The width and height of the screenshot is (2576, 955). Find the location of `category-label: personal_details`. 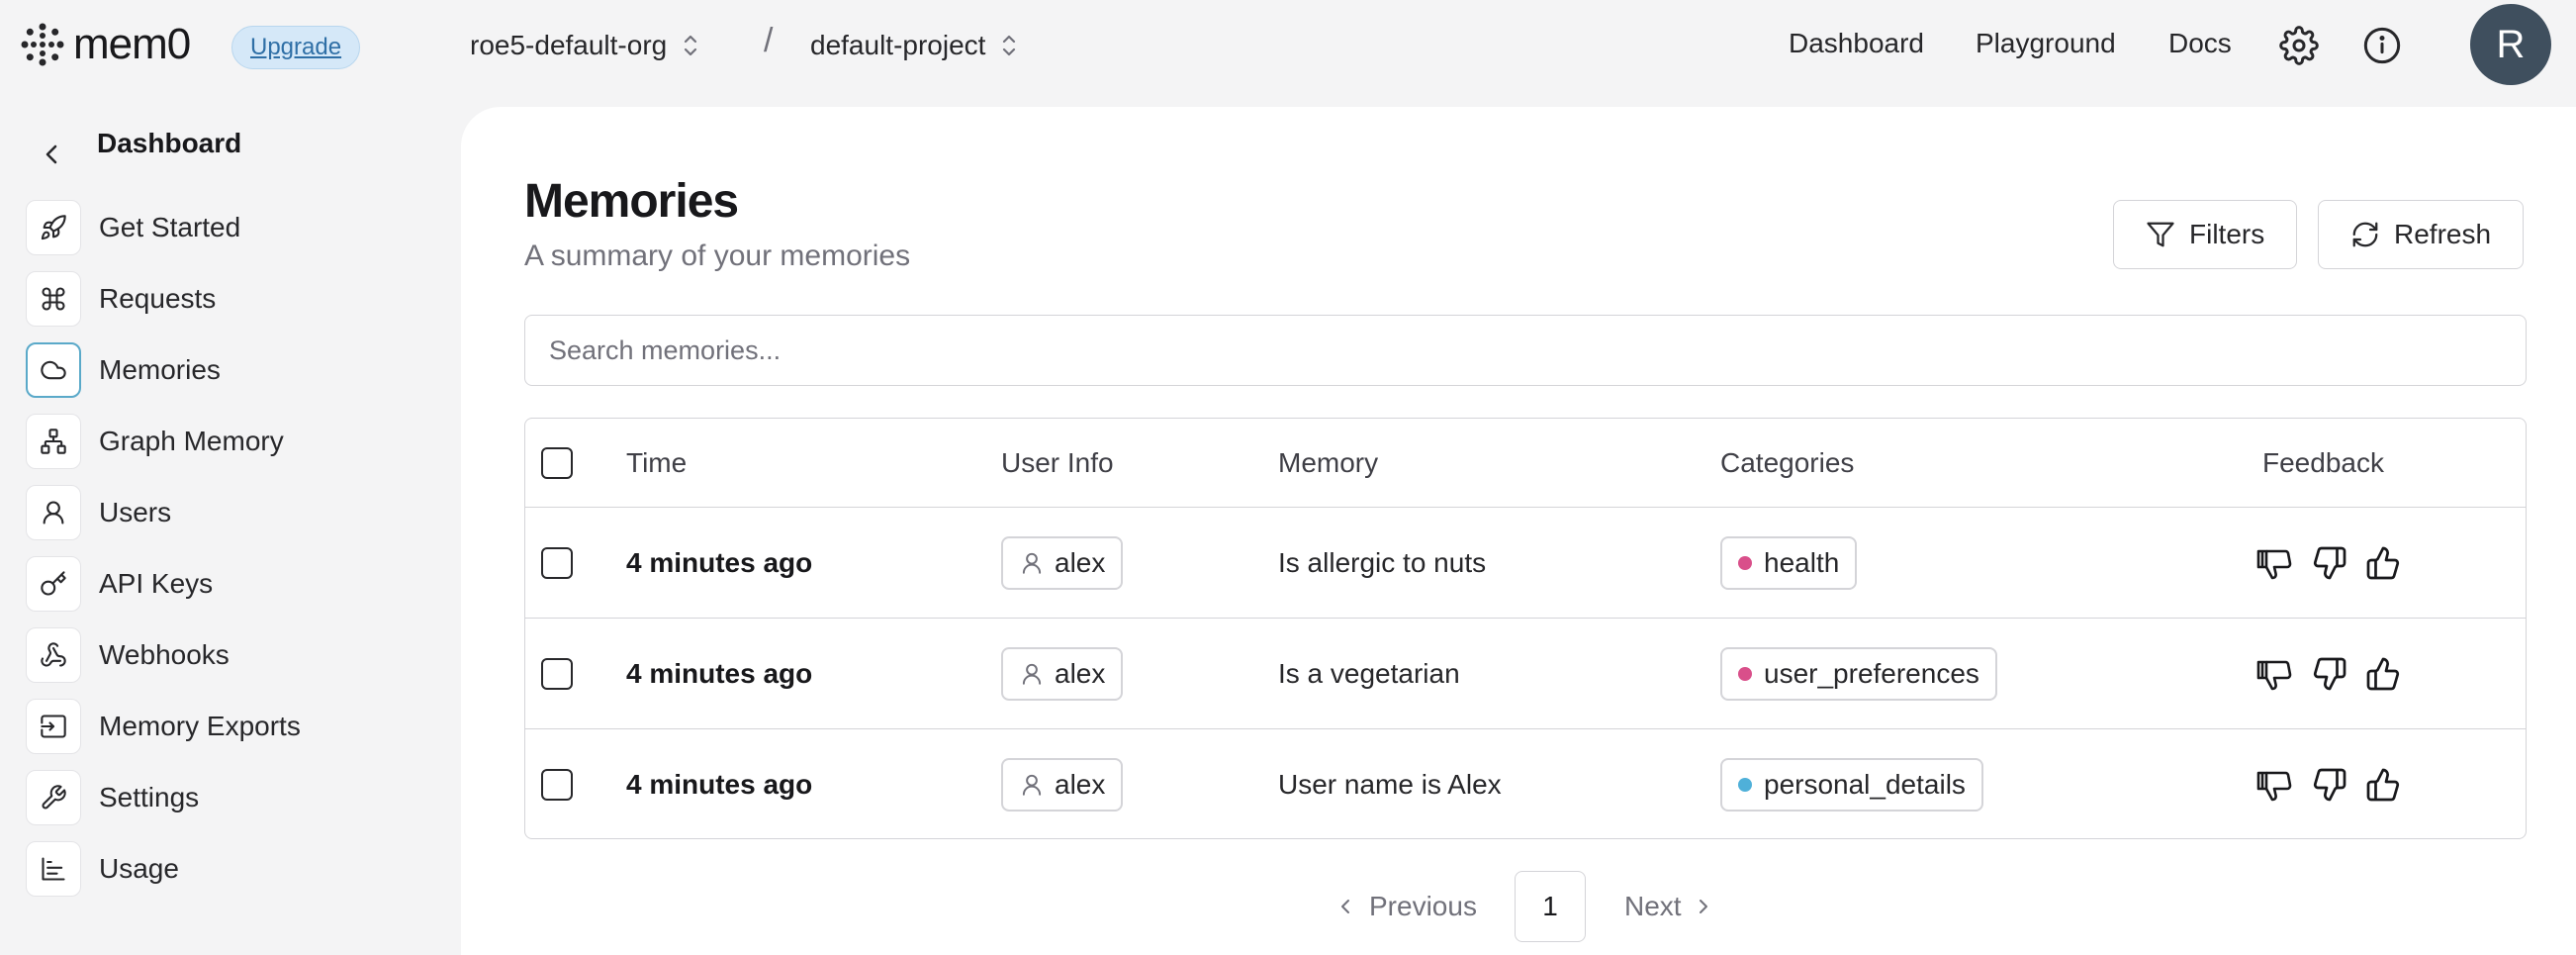

category-label: personal_details is located at coordinates (1865, 784).